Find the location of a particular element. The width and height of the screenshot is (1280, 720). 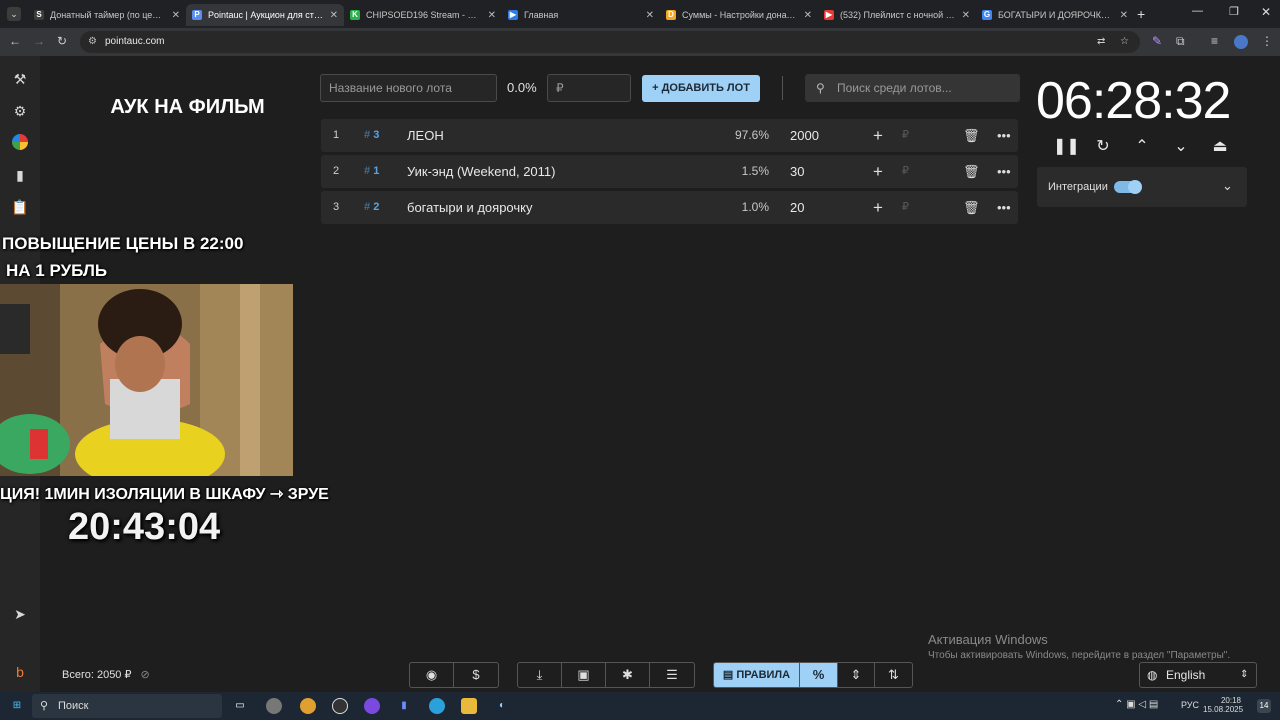

tray-icons: ⌃ ▣ ◁ ▤ is located at coordinates (1136, 704).